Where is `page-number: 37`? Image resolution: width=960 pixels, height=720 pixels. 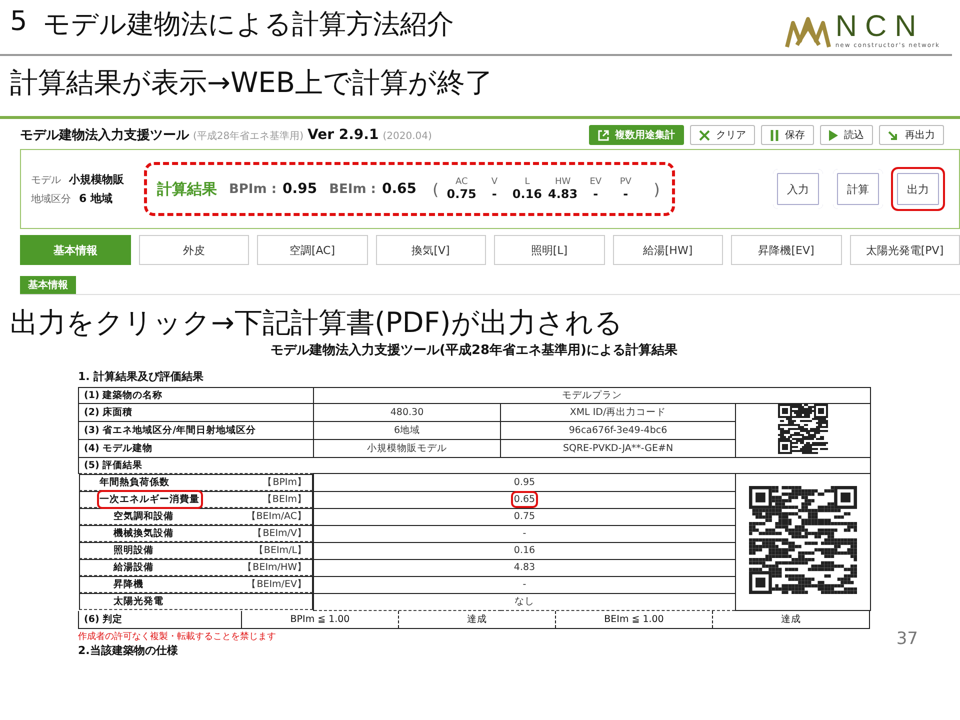
page-number: 37 is located at coordinates (907, 638).